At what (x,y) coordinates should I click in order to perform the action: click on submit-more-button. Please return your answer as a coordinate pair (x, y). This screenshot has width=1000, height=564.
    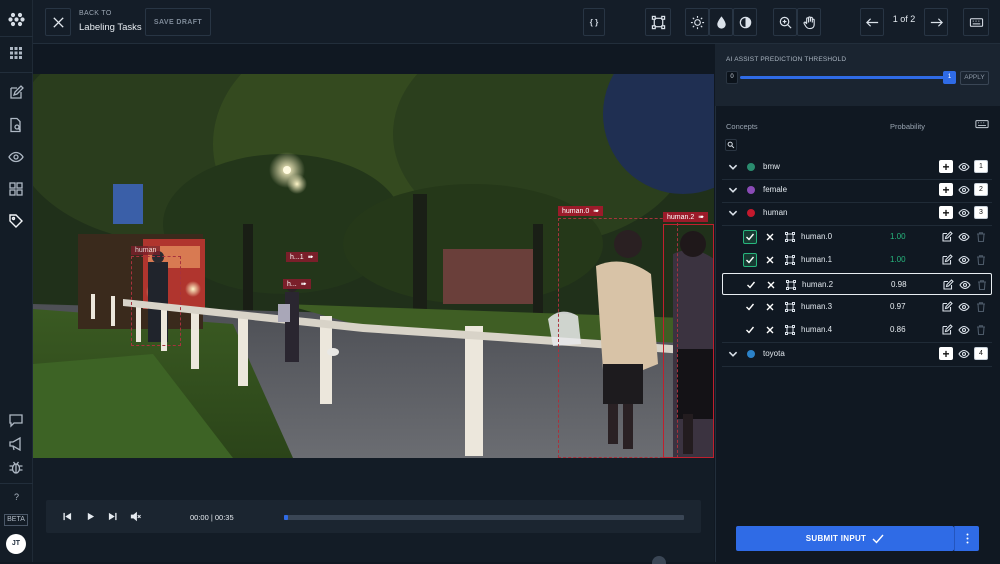
    Looking at the image, I should click on (966, 538).